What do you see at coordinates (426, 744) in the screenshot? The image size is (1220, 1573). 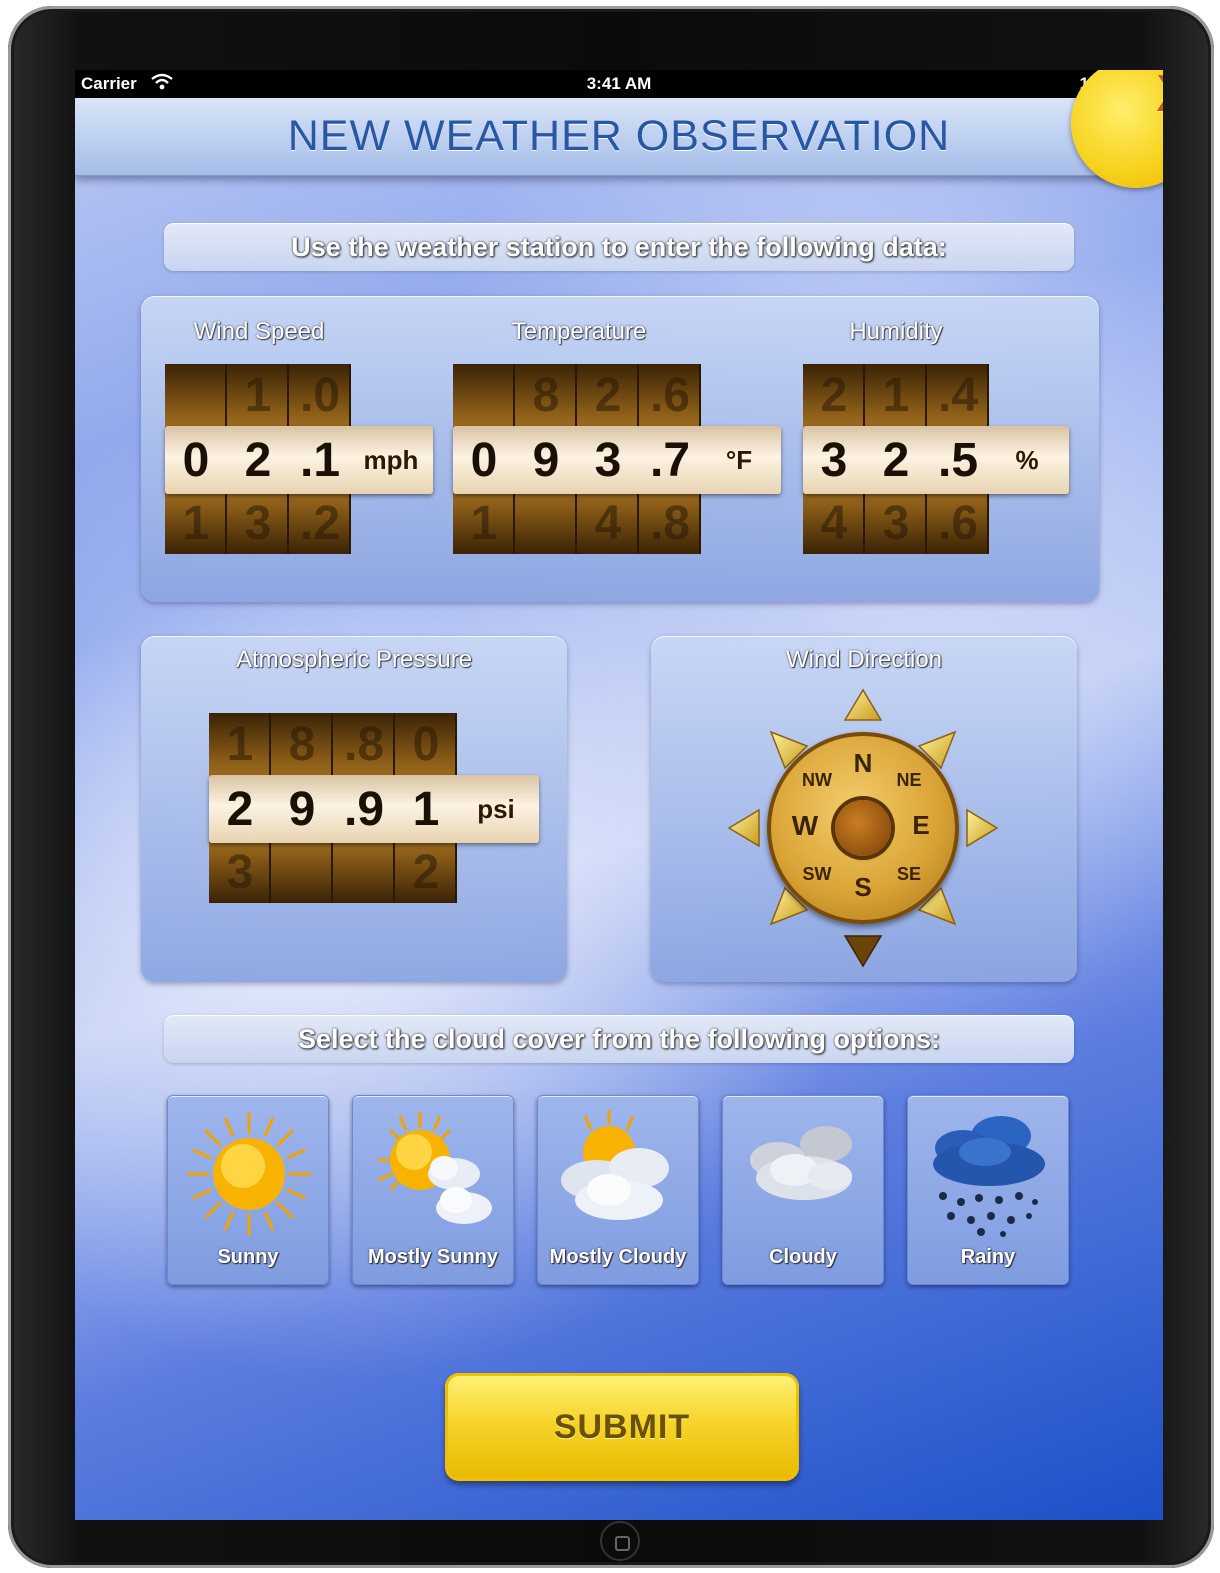 I see `odometer-digit: 0` at bounding box center [426, 744].